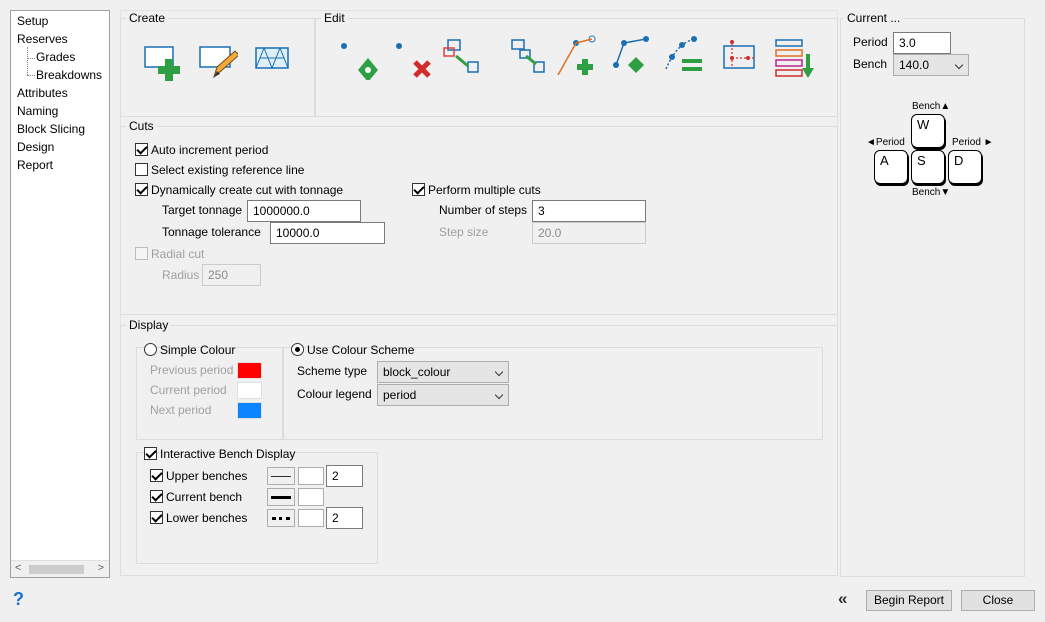 The width and height of the screenshot is (1045, 622). What do you see at coordinates (32, 21) in the screenshot?
I see `tree-item-setup: Setup` at bounding box center [32, 21].